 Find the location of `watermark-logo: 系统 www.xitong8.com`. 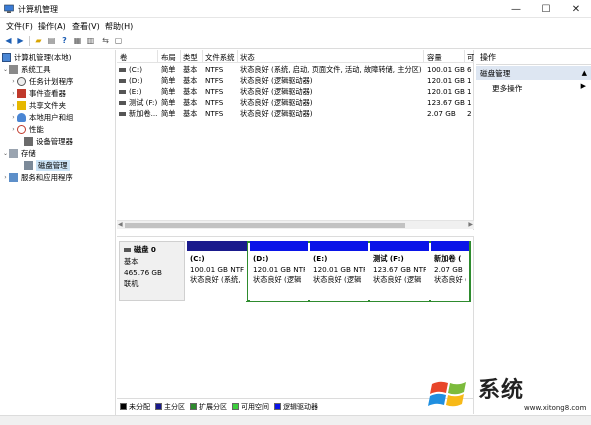

watermark-logo: 系统 www.xitong8.com is located at coordinates (508, 393).